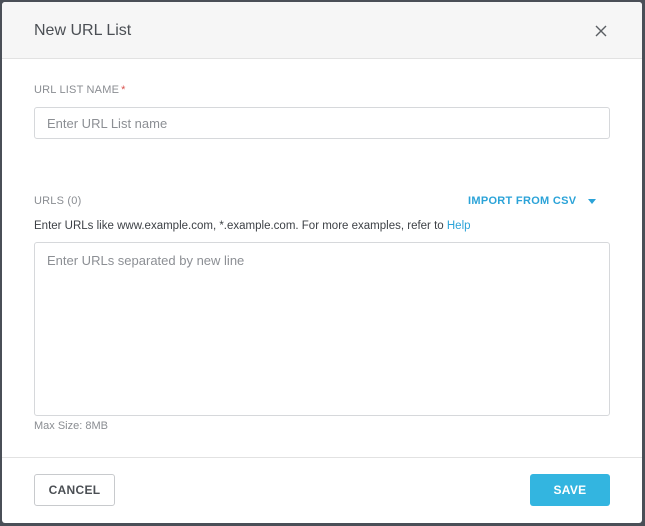  What do you see at coordinates (58, 201) in the screenshot?
I see `urls-label: URLS (0)` at bounding box center [58, 201].